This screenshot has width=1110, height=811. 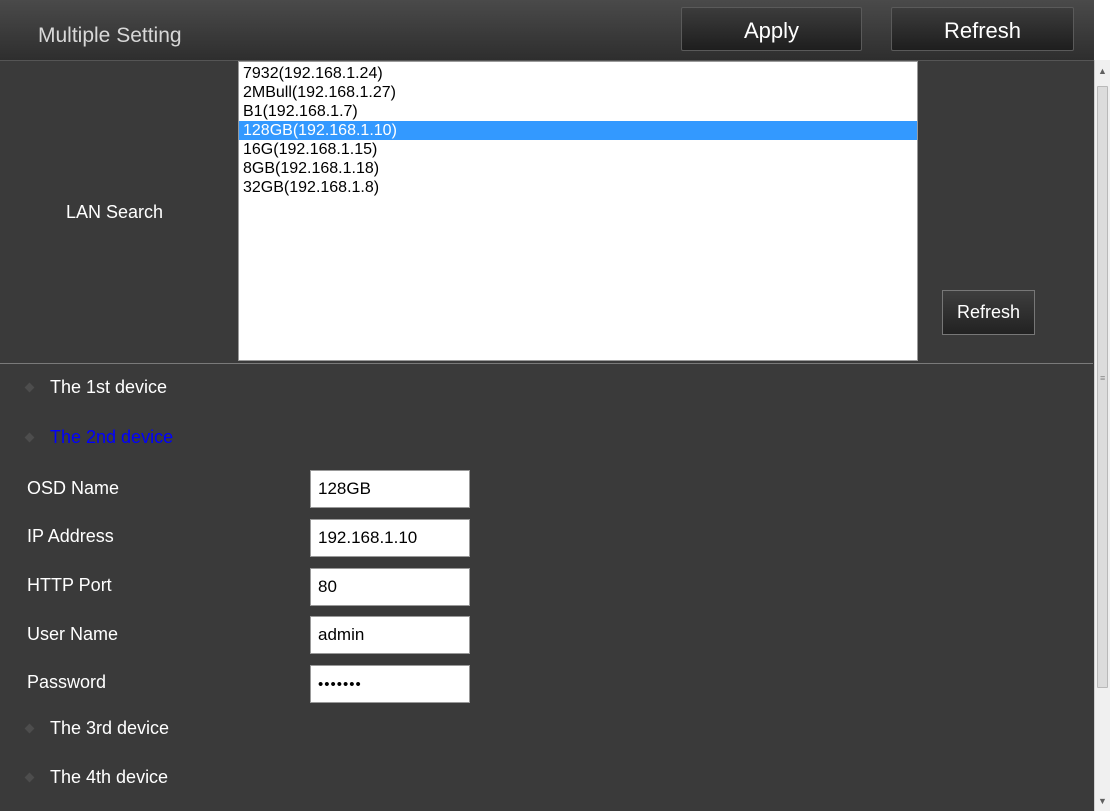 I want to click on header-bar: Multiple Setting Apply Refresh, so click(x=547, y=30).